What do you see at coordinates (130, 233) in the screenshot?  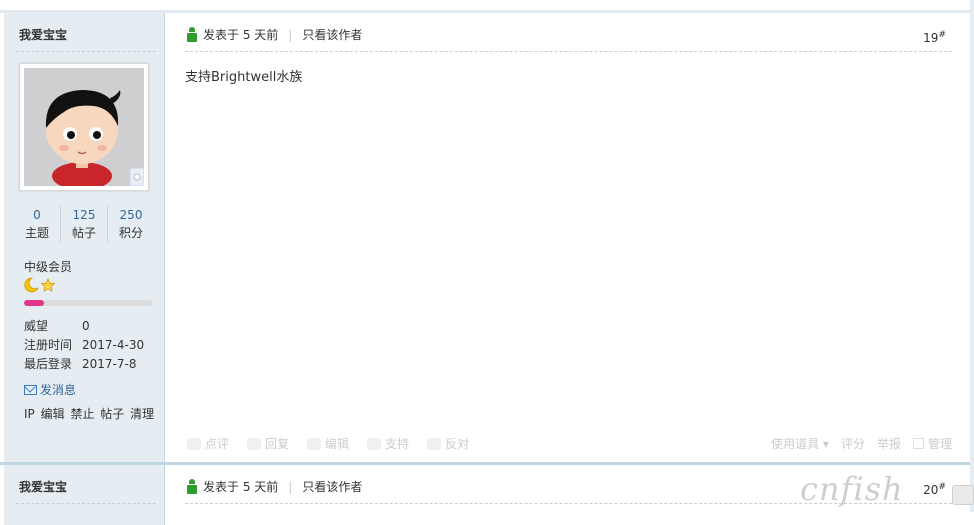 I see `stat-label: 积分` at bounding box center [130, 233].